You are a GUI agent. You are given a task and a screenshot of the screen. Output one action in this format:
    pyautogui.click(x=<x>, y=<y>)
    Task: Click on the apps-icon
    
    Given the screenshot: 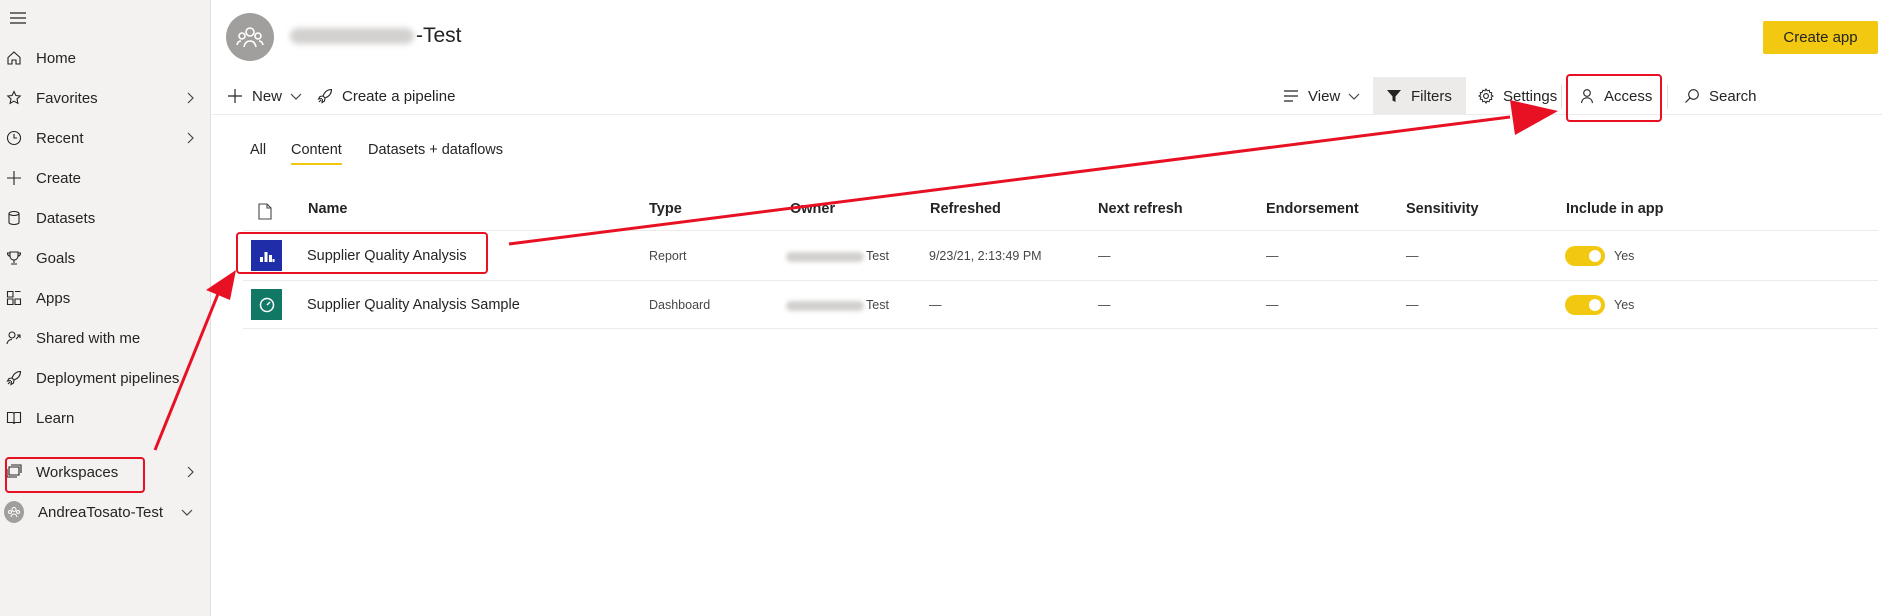 What is the action you would take?
    pyautogui.click(x=14, y=298)
    